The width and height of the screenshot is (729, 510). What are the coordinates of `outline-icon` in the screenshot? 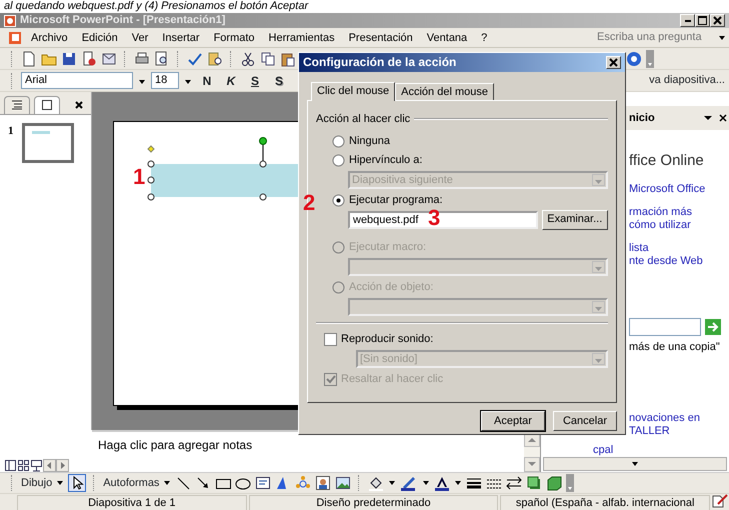 It's located at (17, 105).